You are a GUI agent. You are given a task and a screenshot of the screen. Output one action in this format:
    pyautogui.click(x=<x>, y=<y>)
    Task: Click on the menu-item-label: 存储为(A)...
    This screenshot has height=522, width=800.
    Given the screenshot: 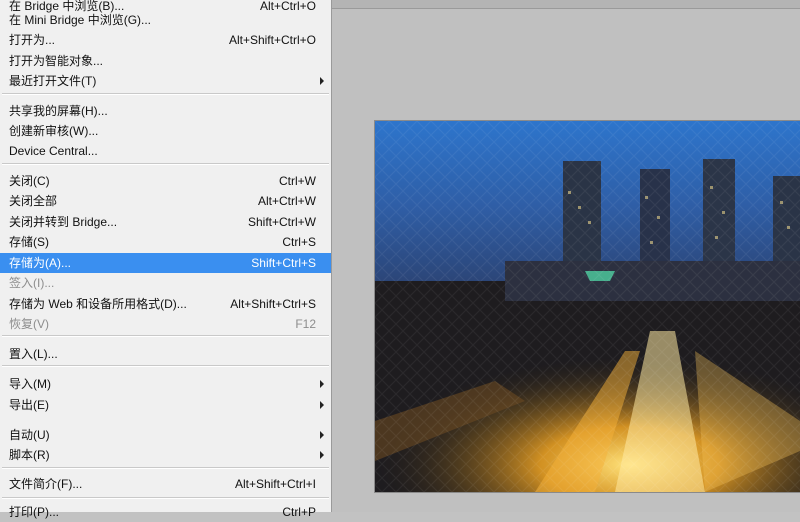 What is the action you would take?
    pyautogui.click(x=40, y=263)
    